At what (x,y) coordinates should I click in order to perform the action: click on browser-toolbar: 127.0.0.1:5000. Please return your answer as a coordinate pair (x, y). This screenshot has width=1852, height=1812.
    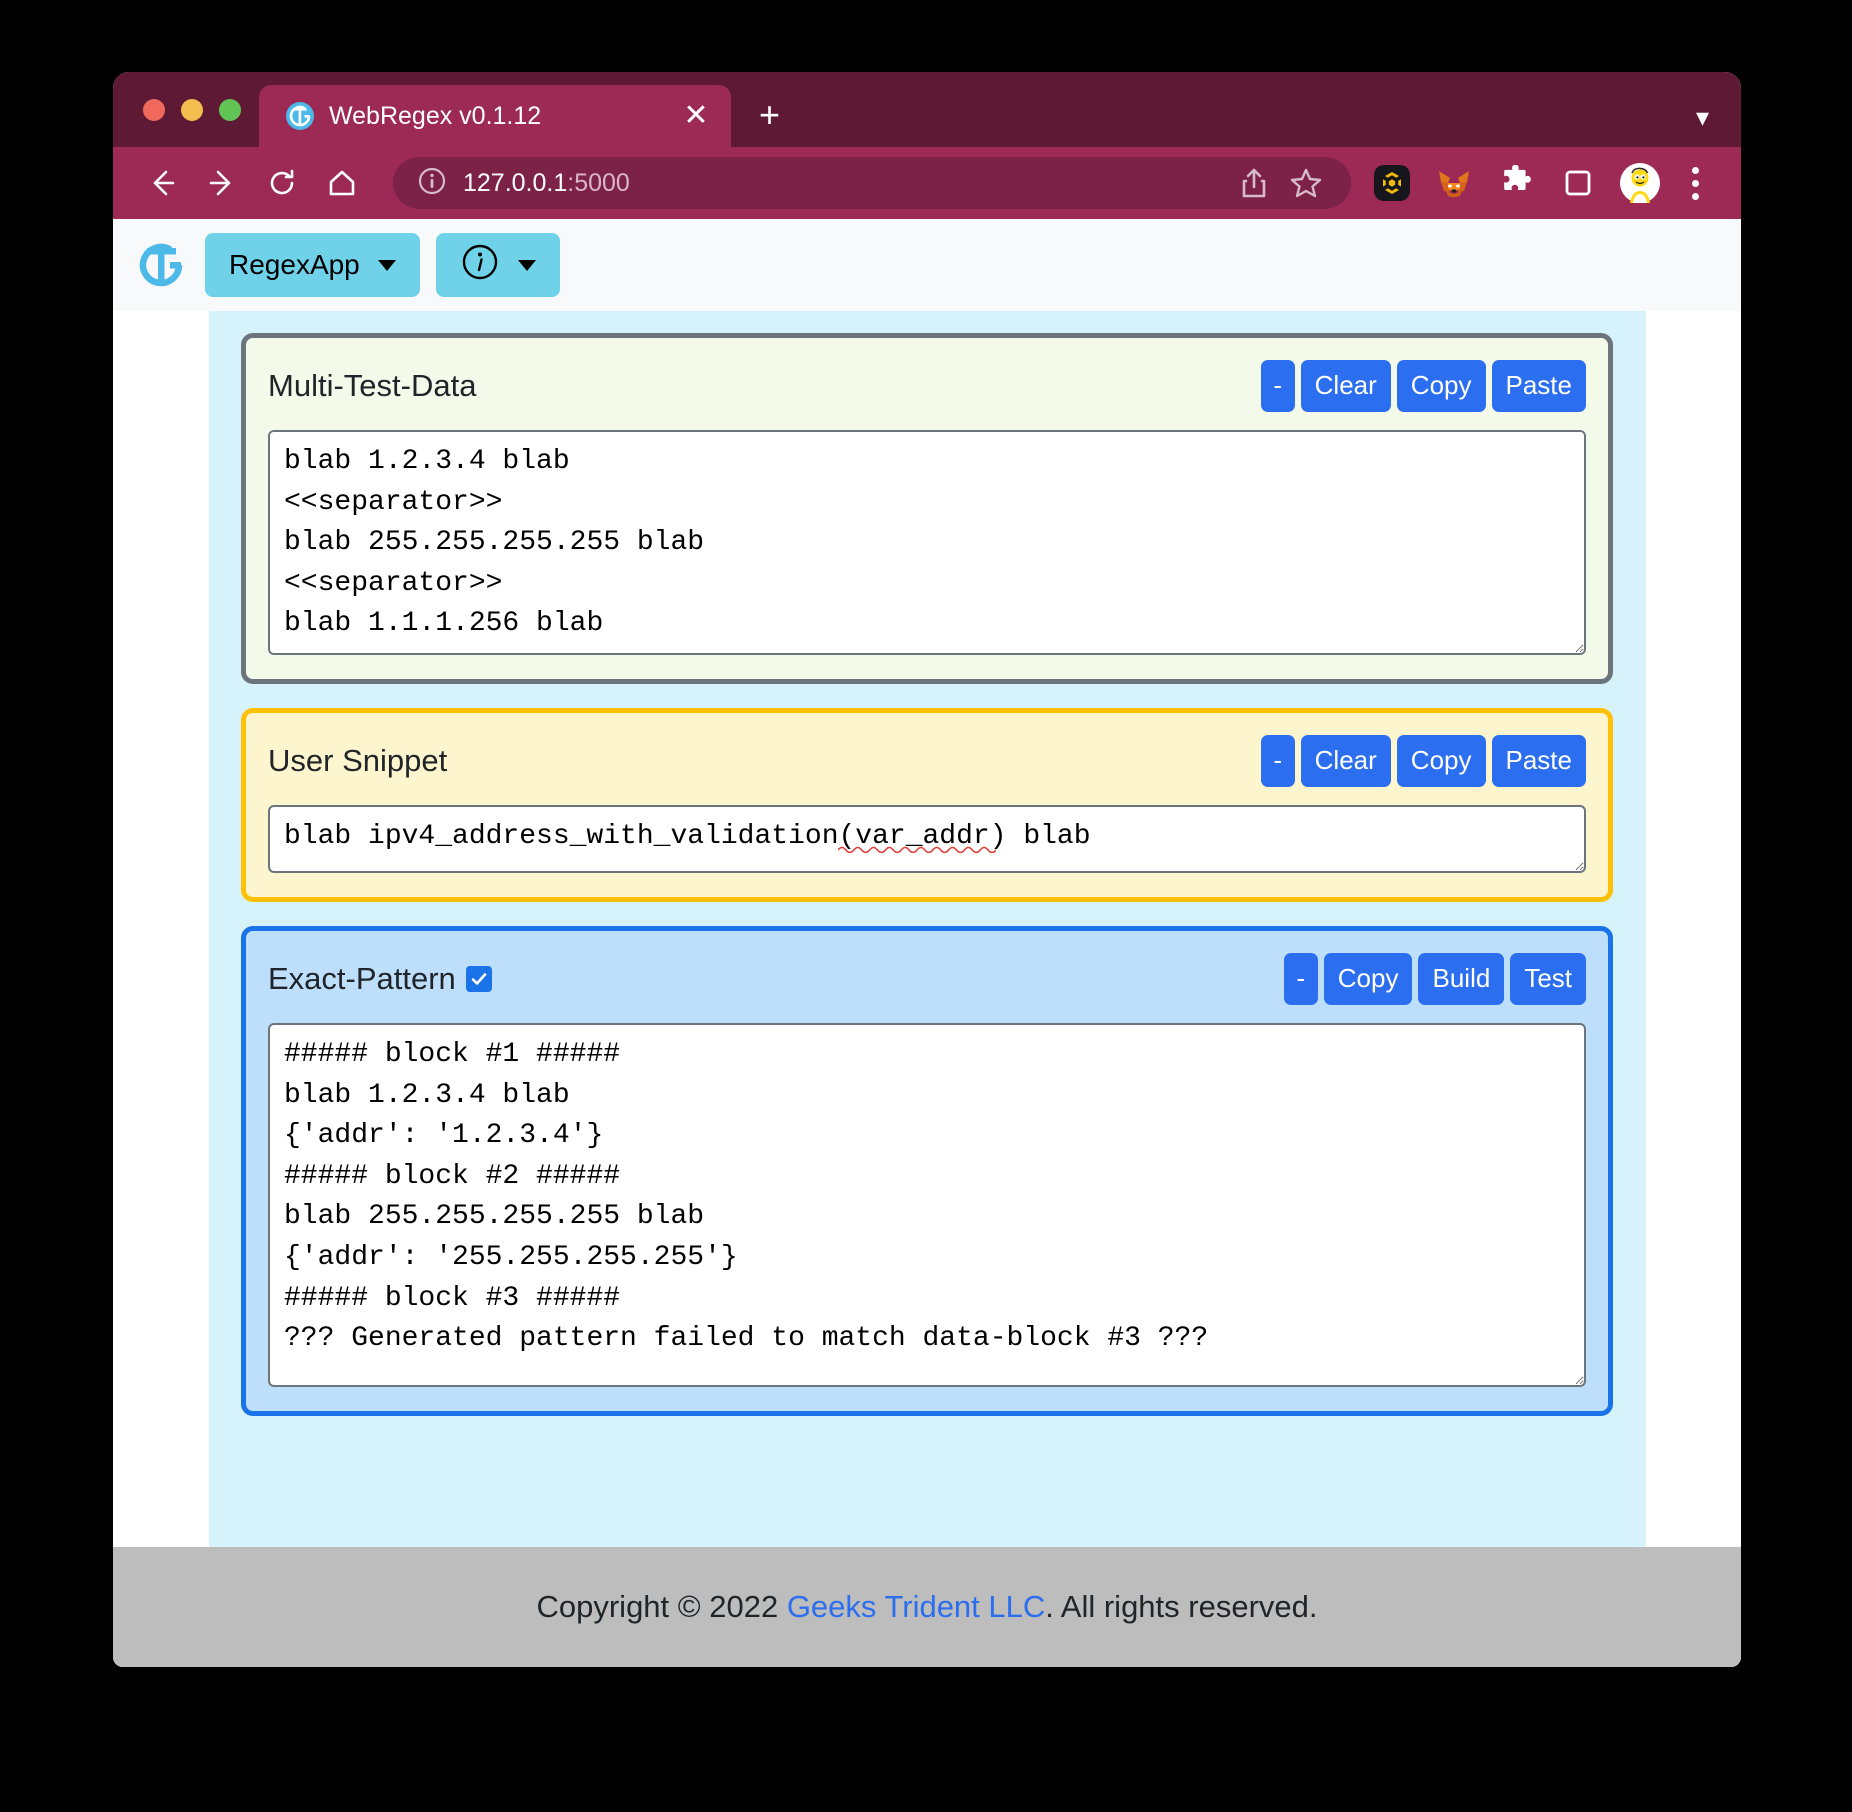
    Looking at the image, I should click on (927, 183).